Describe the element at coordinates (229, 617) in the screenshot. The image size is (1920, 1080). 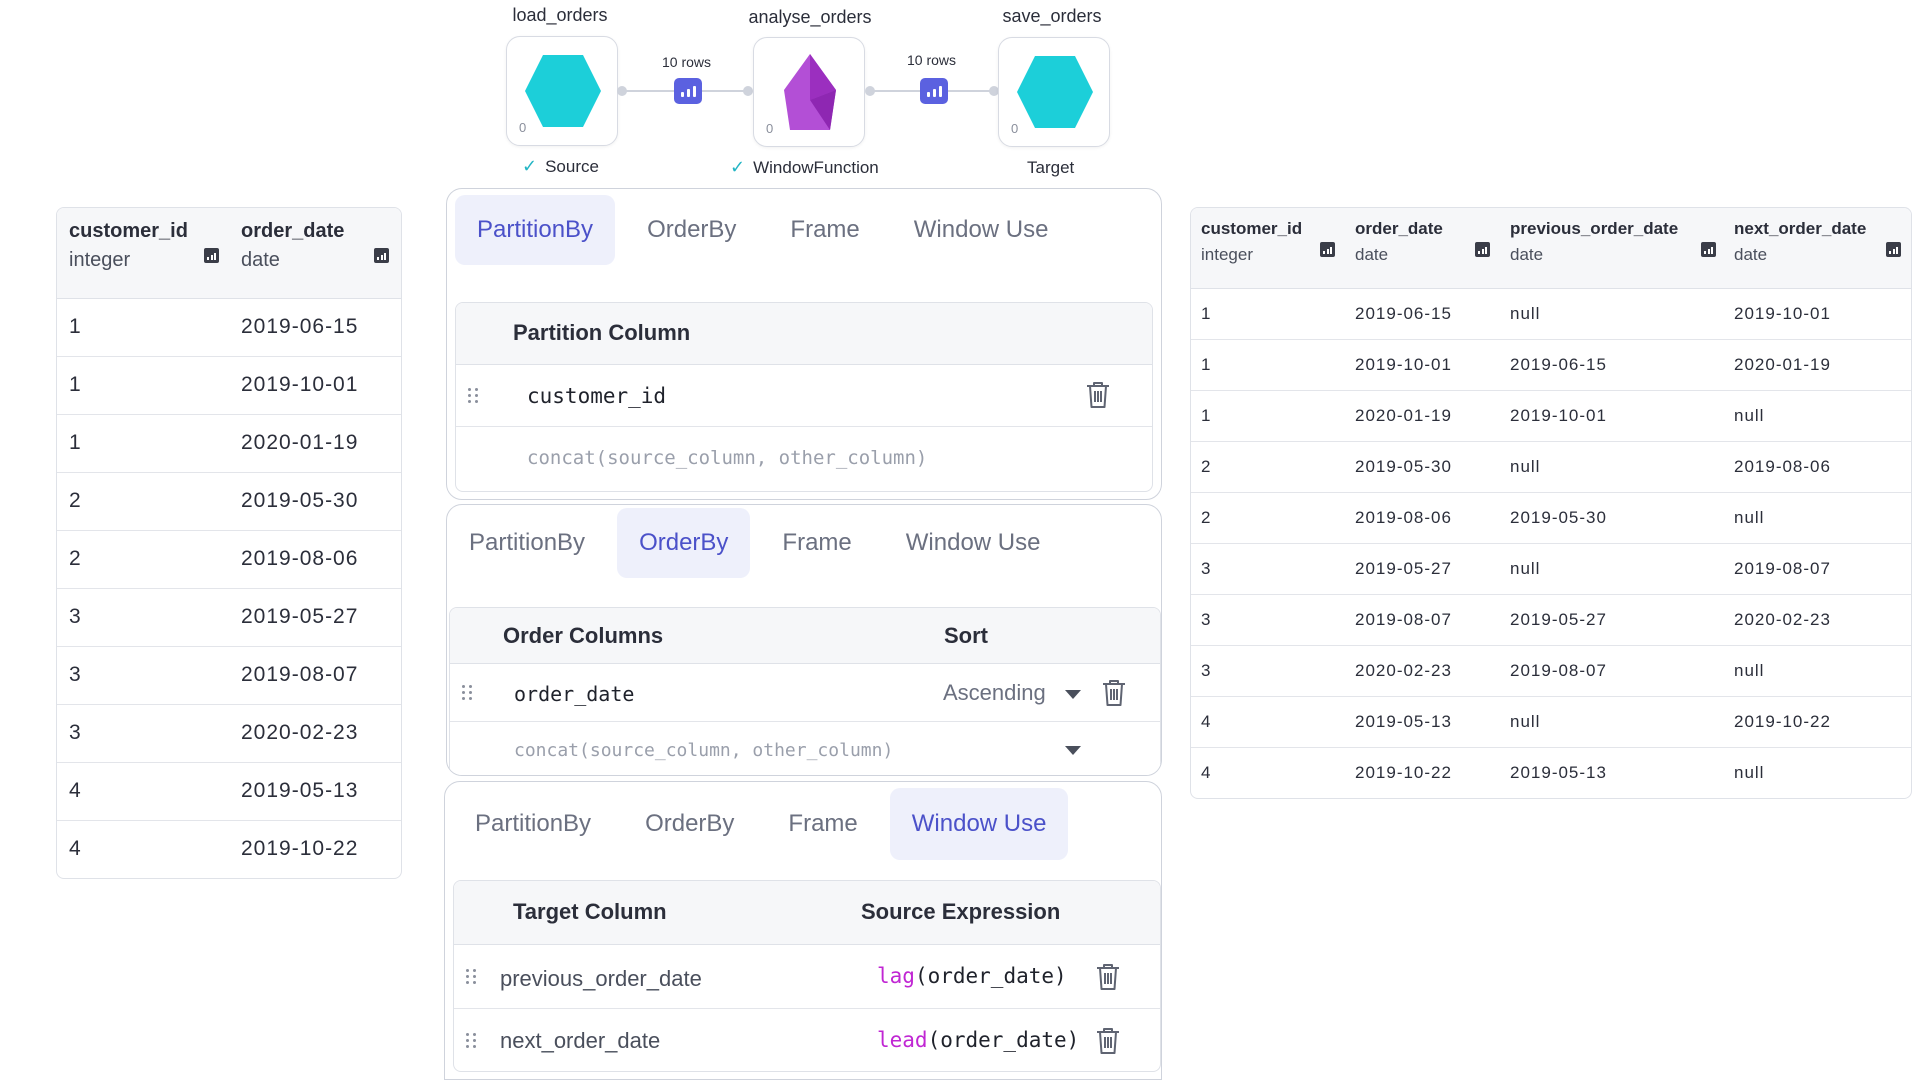
I see `table-row: 3 2019-05-27` at that location.